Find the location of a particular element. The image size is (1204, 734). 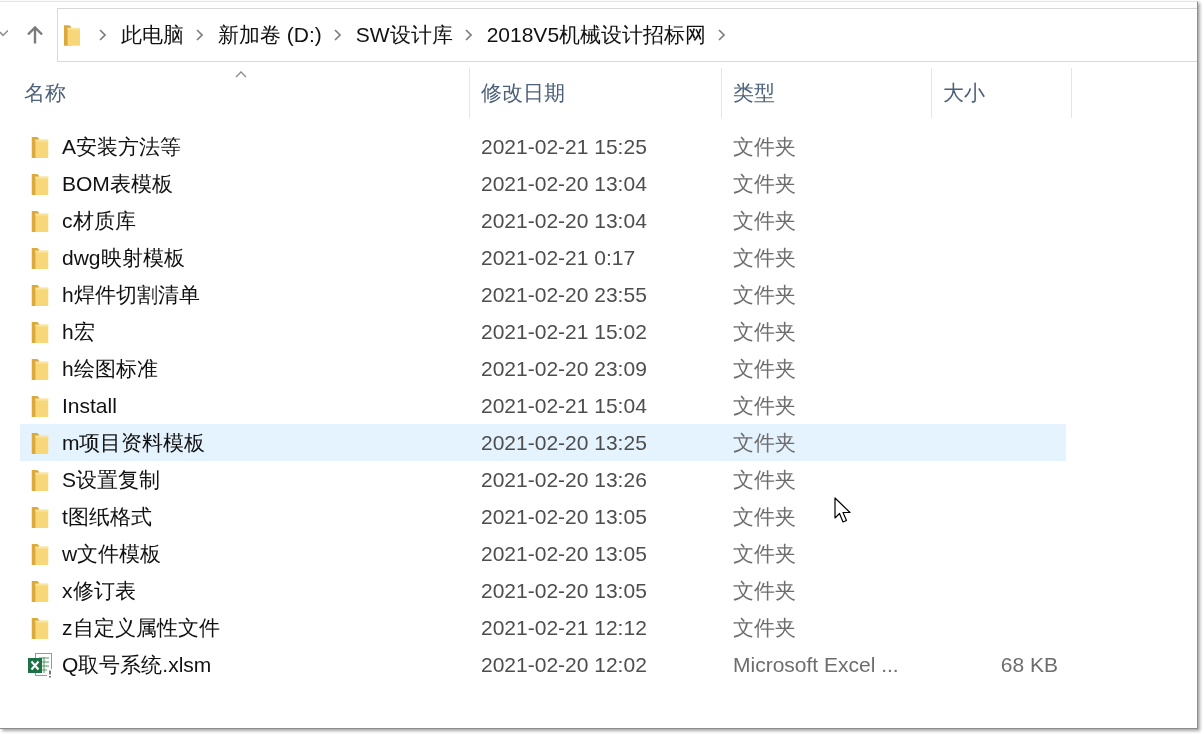

file-row: BOM表模板 2021-02-20 13:04 文件夹 is located at coordinates (543, 183).